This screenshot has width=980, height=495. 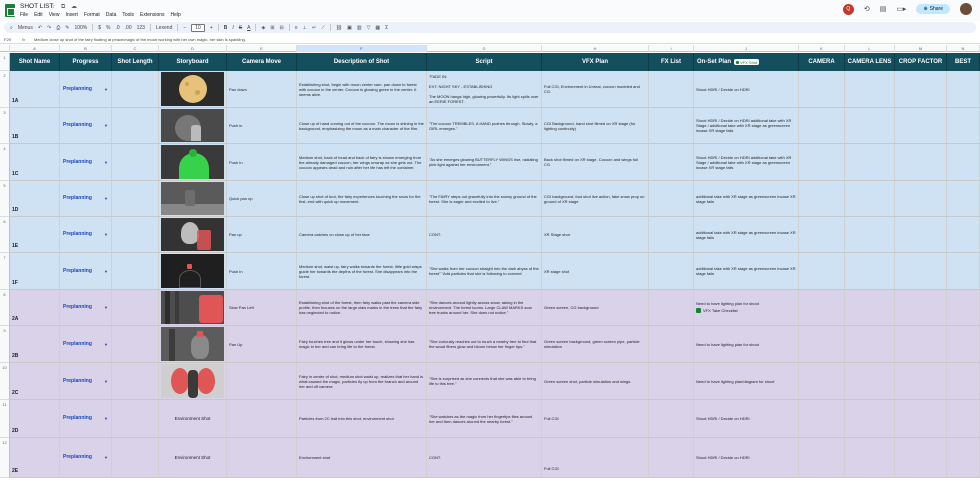 I want to click on name-box: F29, so click(x=11, y=39).